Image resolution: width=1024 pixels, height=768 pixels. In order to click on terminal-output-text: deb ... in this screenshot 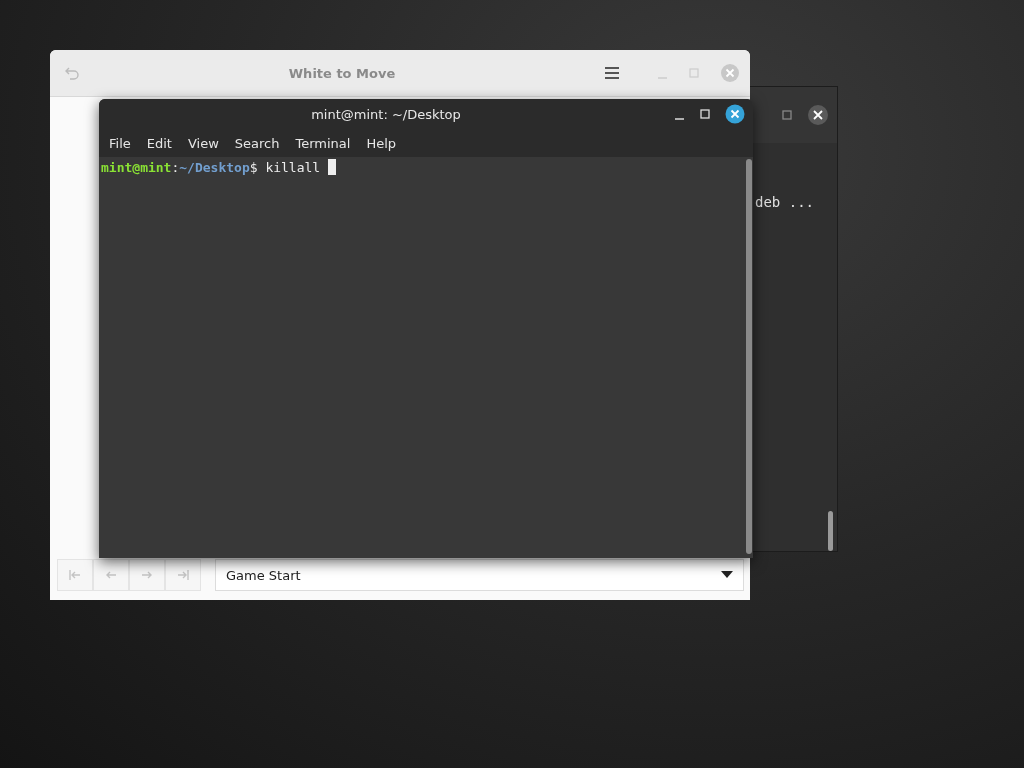, I will do `click(784, 202)`.